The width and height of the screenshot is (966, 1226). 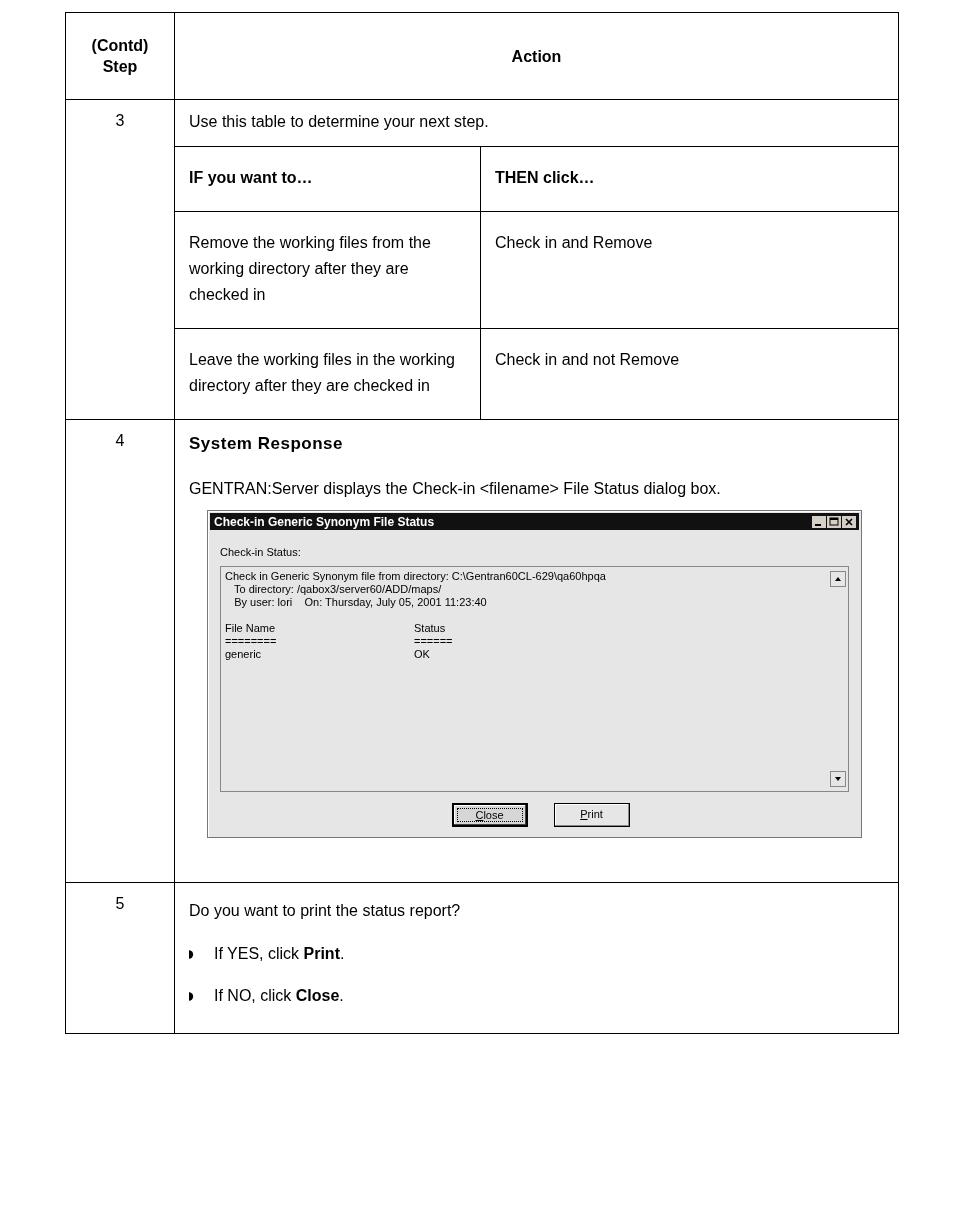 I want to click on table-cell: Leave the working files in the working directory after they are checked in, so click(x=328, y=373).